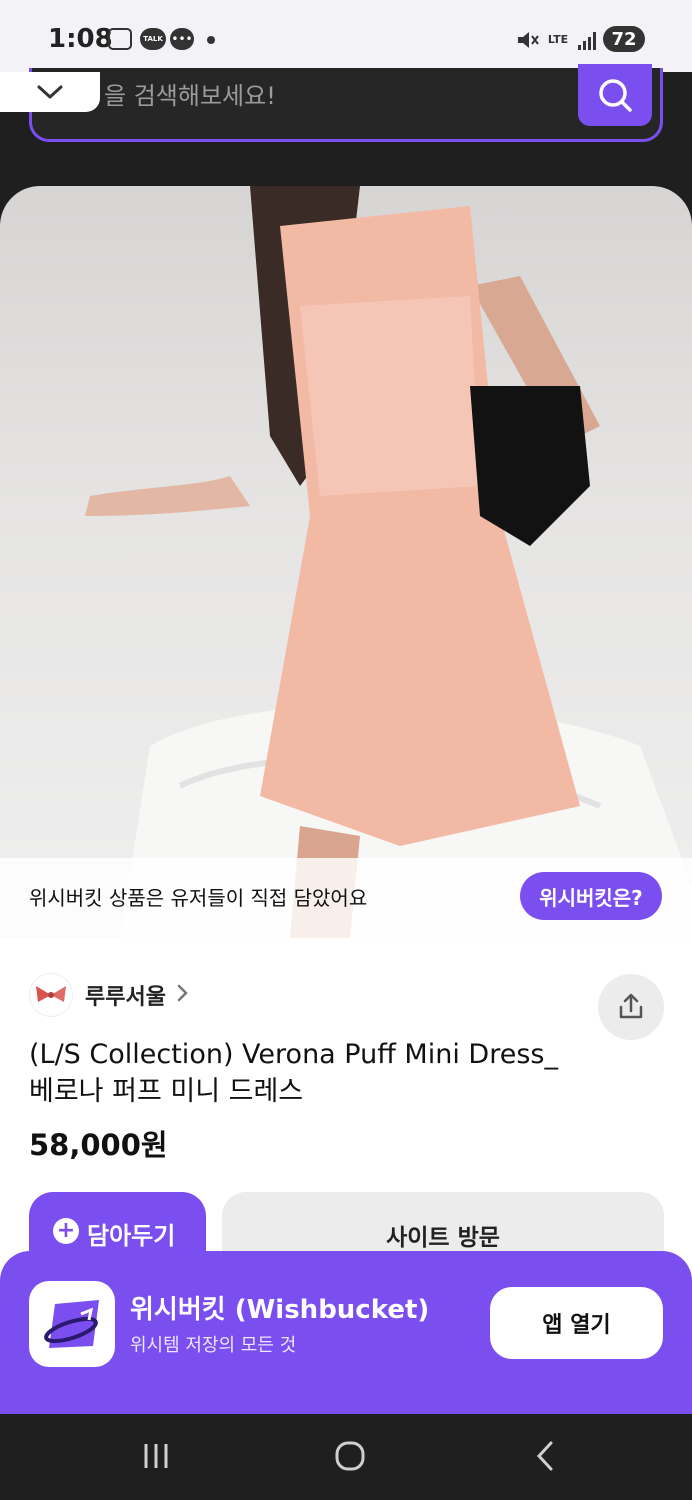  What do you see at coordinates (183, 995) in the screenshot?
I see `chevron-right-icon` at bounding box center [183, 995].